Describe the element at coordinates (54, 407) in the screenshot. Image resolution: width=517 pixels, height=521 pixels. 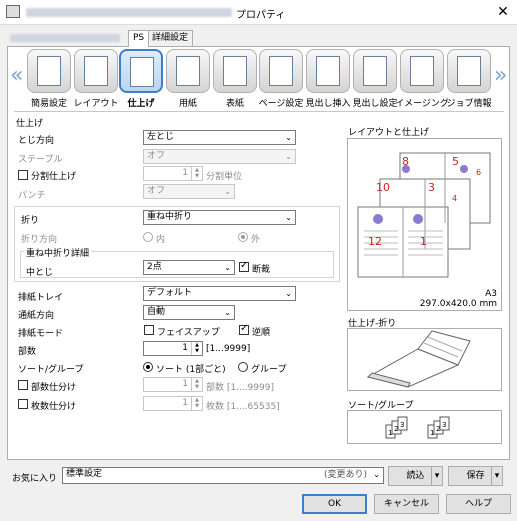
I see `sheet-split-label: 枚数仕分け` at that location.